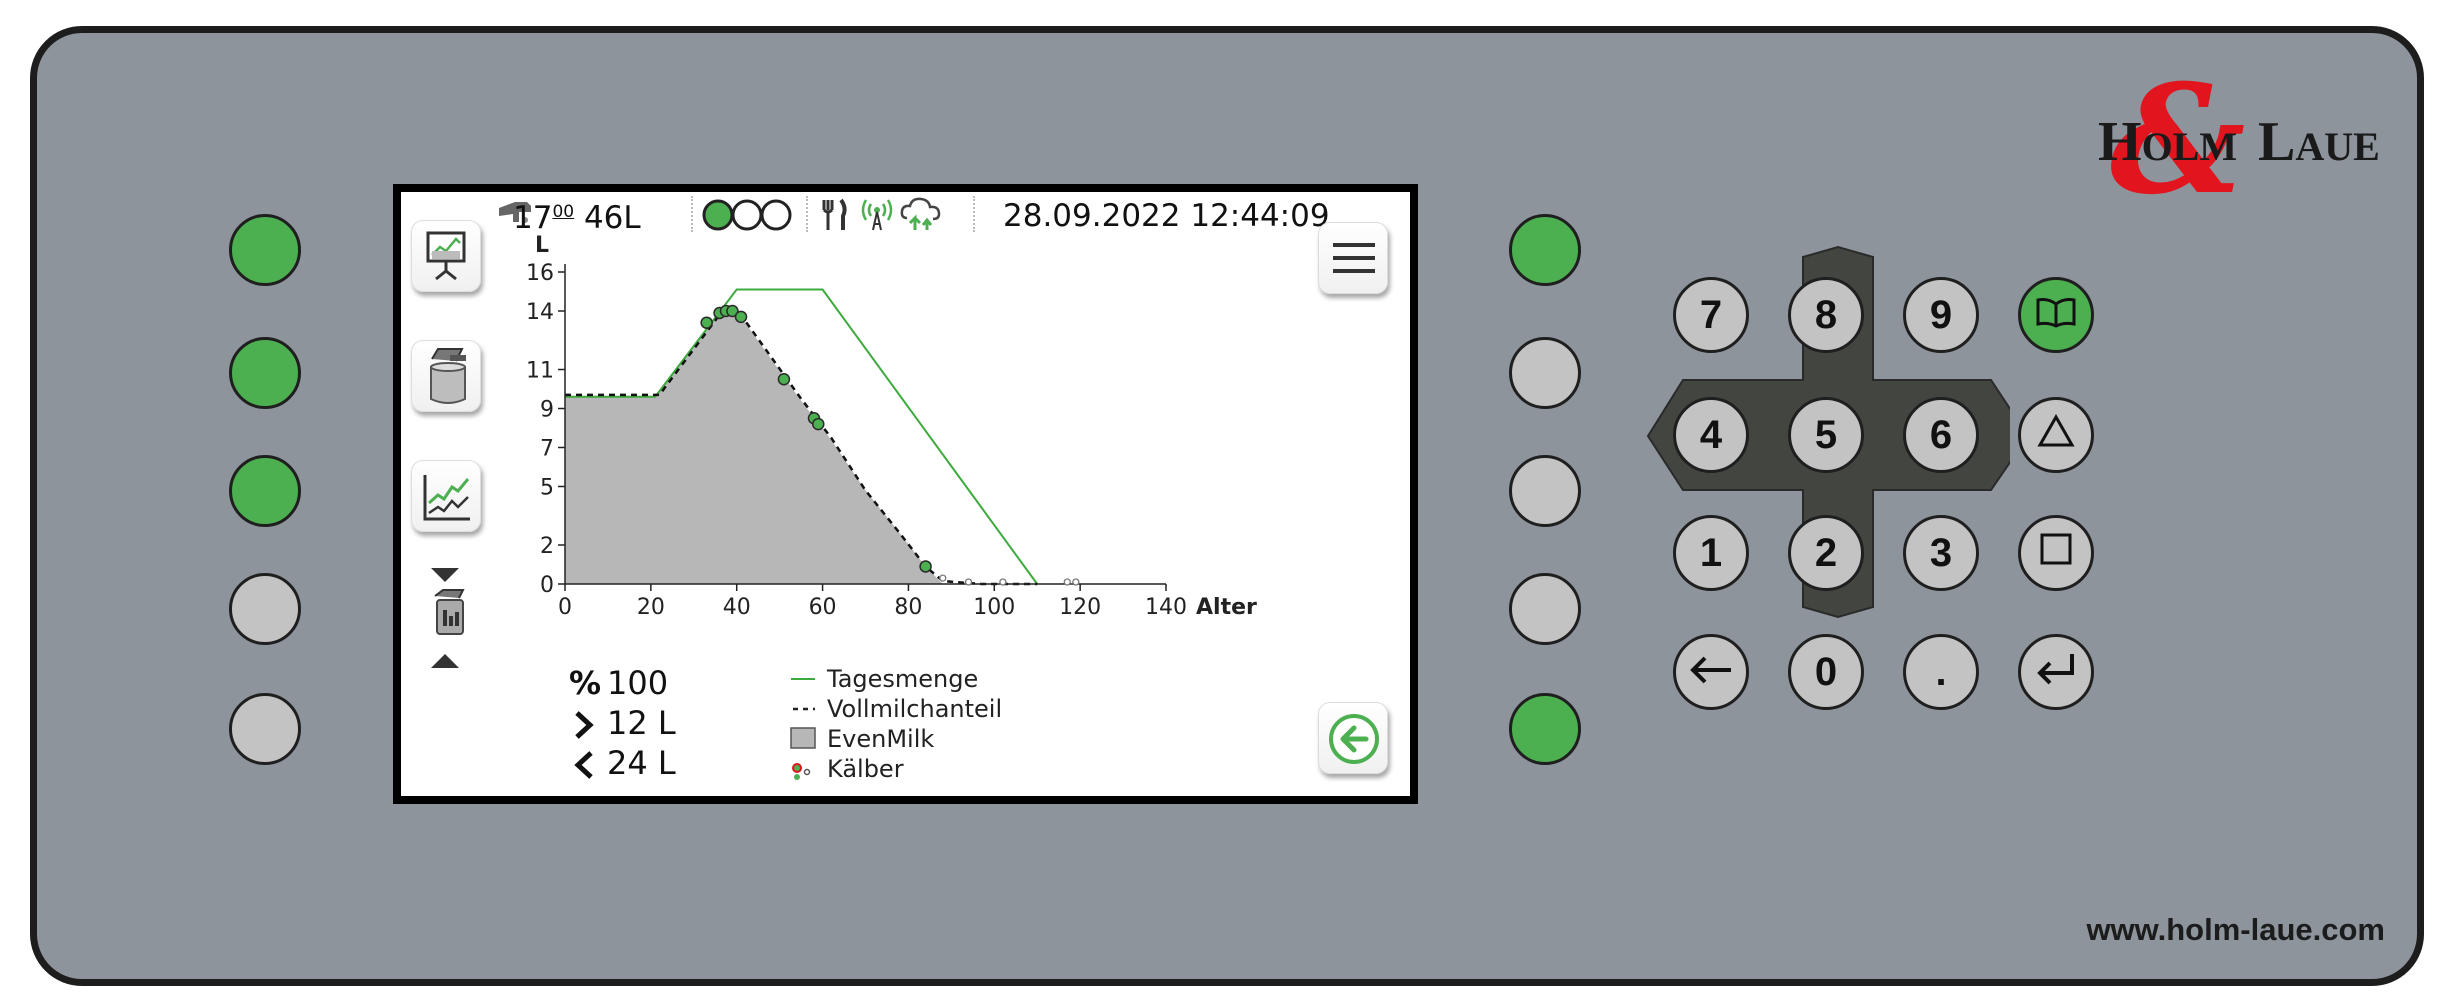  What do you see at coordinates (540, 371) in the screenshot?
I see `y-tick-label: 11` at bounding box center [540, 371].